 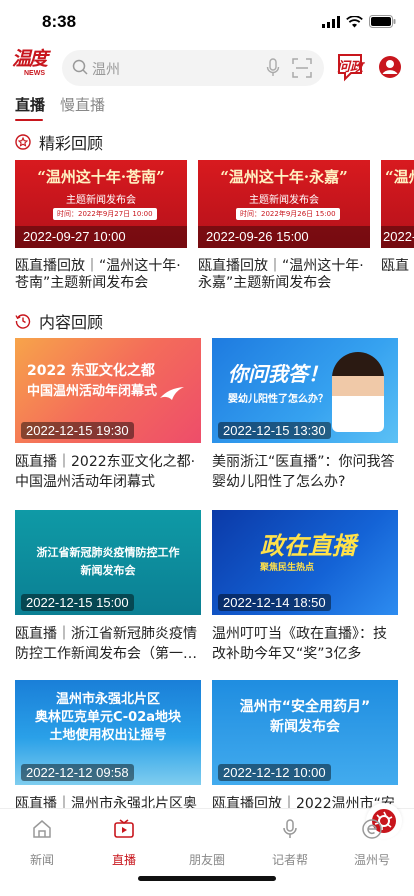 I want to click on thumbnail-subtitle: 奥林匹克单元C-02a地块, so click(x=108, y=717).